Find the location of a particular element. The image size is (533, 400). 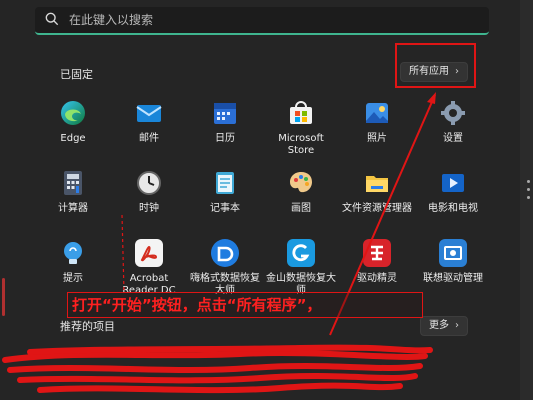

recovery-icon is located at coordinates (225, 253).